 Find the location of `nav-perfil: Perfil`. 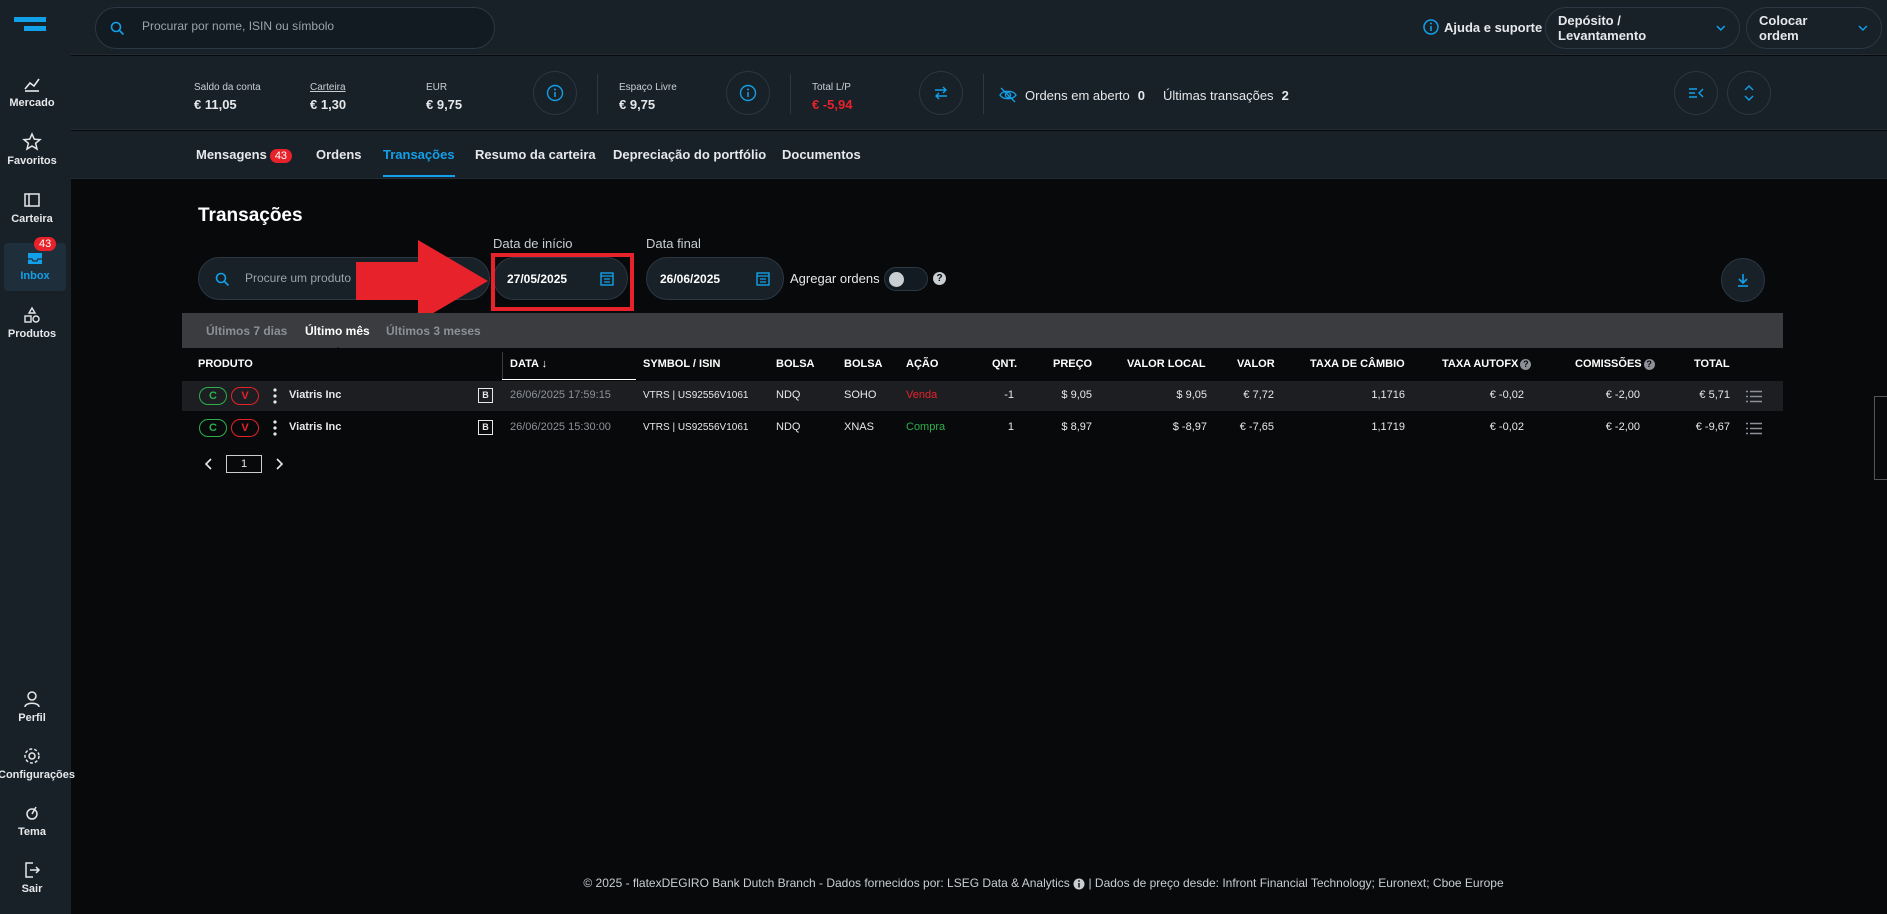

nav-perfil: Perfil is located at coordinates (32, 706).